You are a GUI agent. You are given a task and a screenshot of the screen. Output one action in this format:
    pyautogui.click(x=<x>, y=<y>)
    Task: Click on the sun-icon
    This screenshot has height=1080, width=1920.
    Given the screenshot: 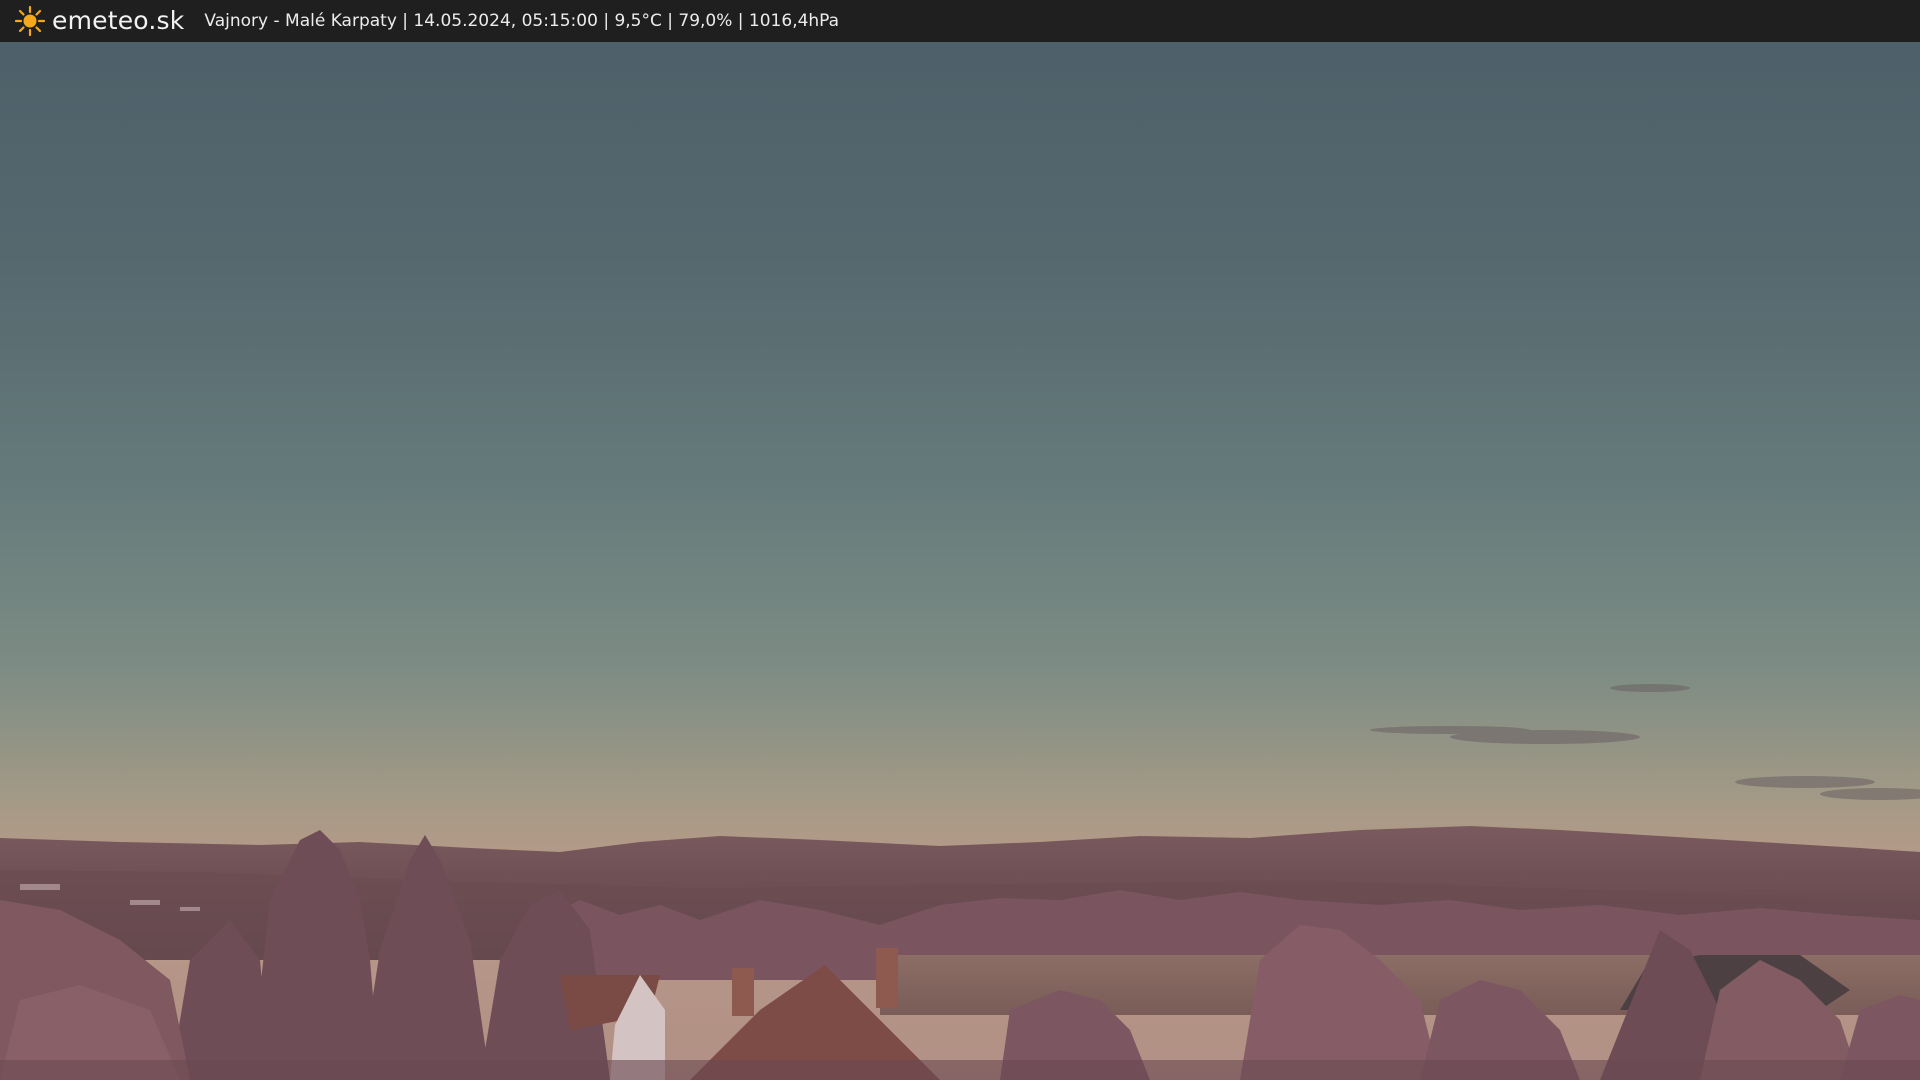 What is the action you would take?
    pyautogui.click(x=30, y=21)
    